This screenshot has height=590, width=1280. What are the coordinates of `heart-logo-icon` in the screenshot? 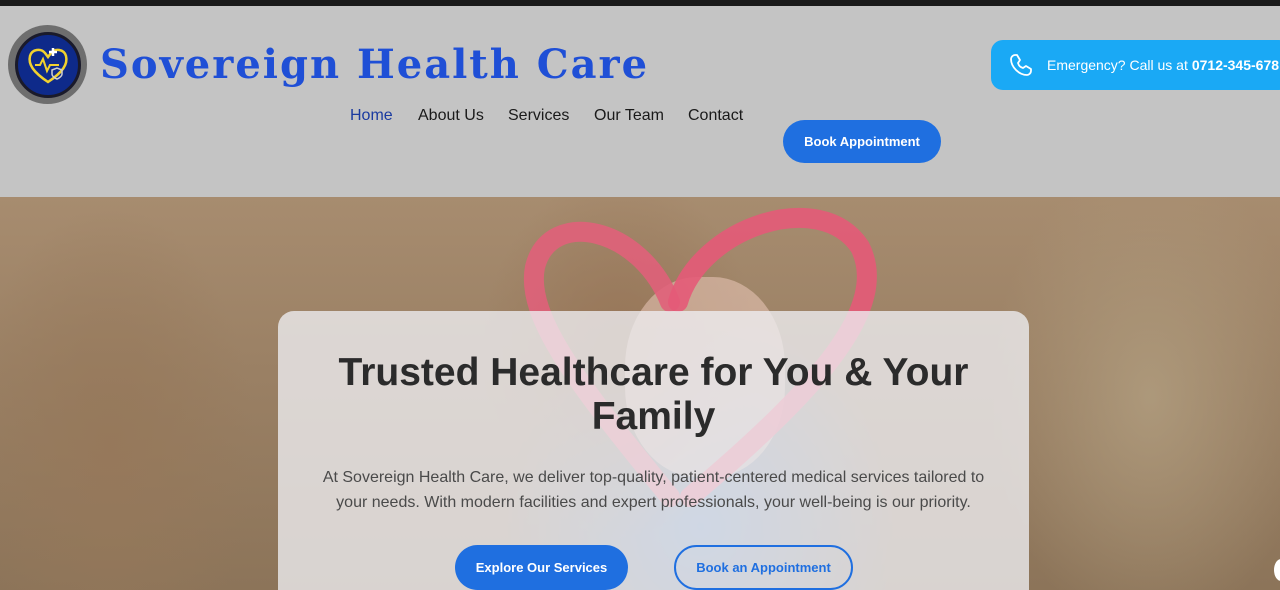 It's located at (47, 64).